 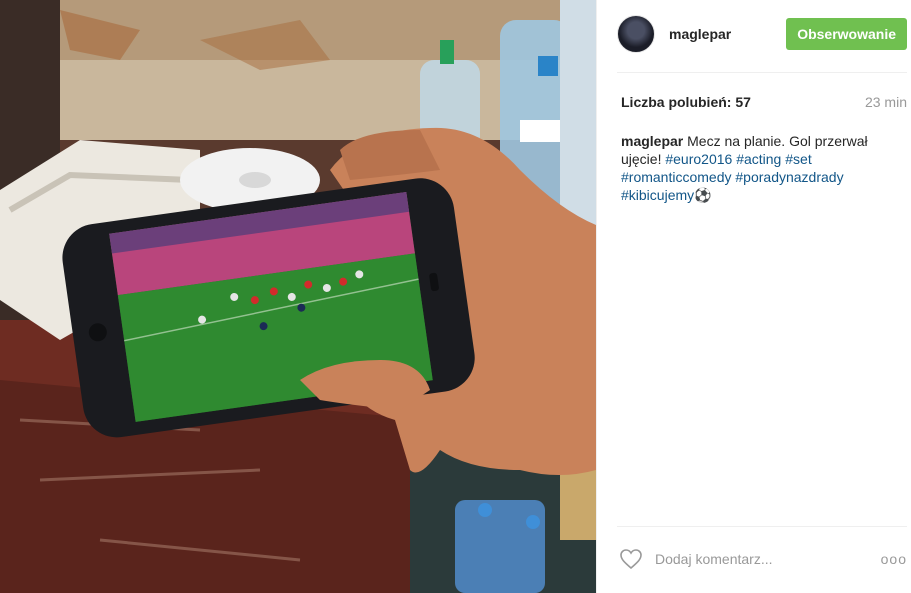 What do you see at coordinates (846, 34) in the screenshot?
I see `follow-button: Obserwowanie` at bounding box center [846, 34].